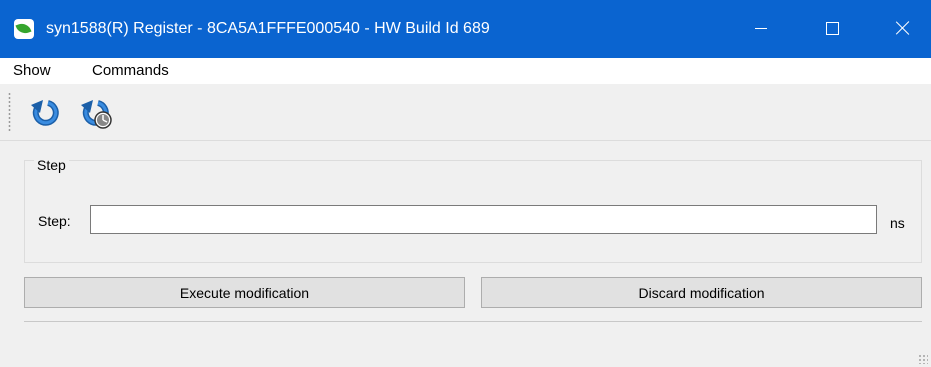  Describe the element at coordinates (130, 71) in the screenshot. I see `menu-commands: Commands` at that location.